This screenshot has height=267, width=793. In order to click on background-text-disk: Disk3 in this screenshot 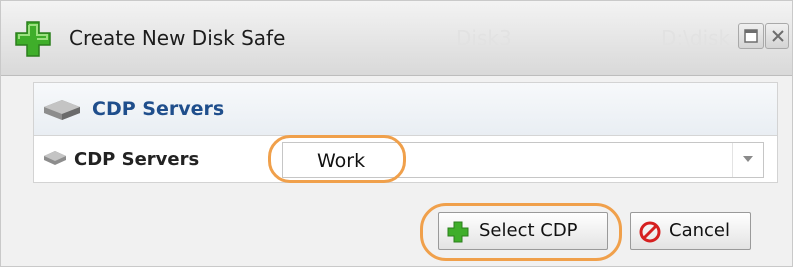, I will do `click(484, 38)`.